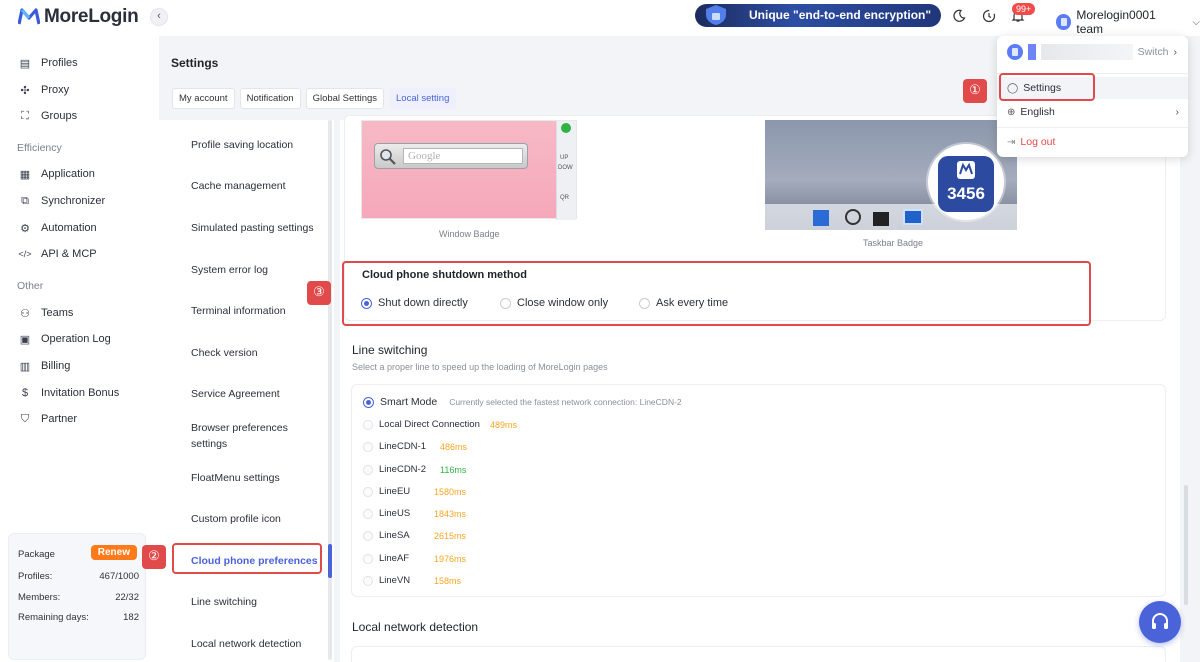 The height and width of the screenshot is (662, 1200). I want to click on line-option-local-direct: Local Direct Connection 489ms, so click(440, 424).